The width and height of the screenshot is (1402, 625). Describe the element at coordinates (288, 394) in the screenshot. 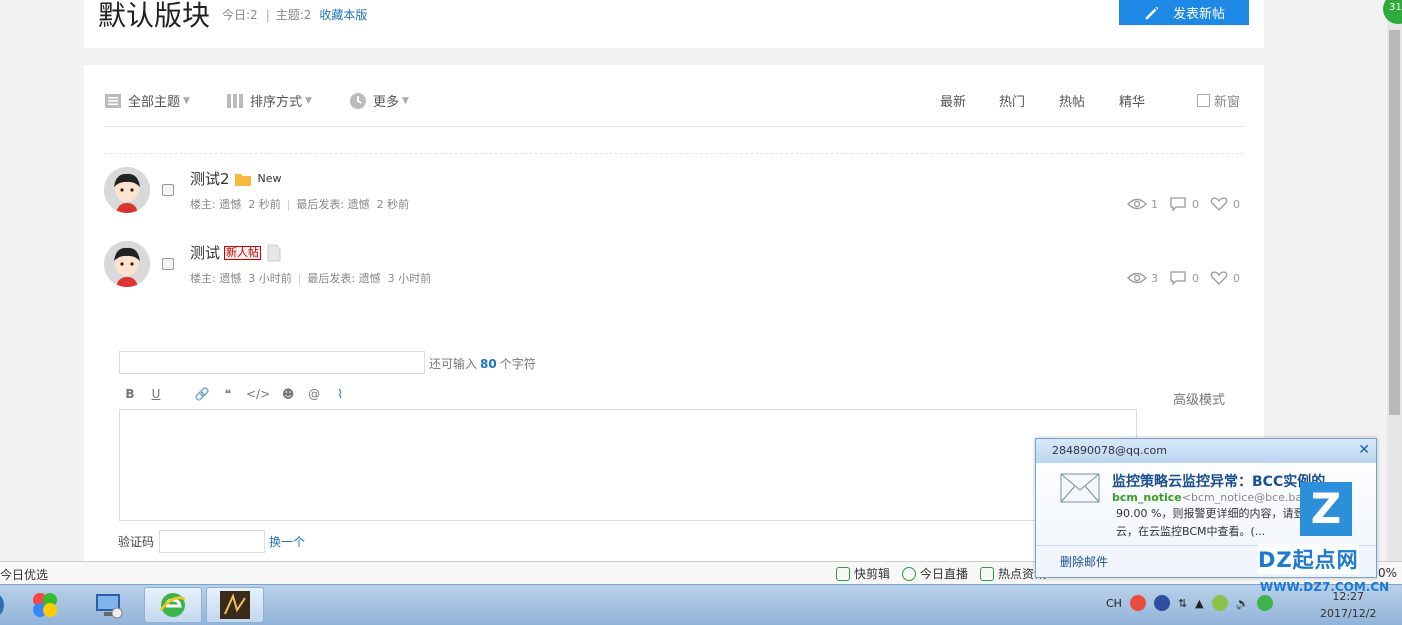

I see `smiley-icon: ☻` at that location.